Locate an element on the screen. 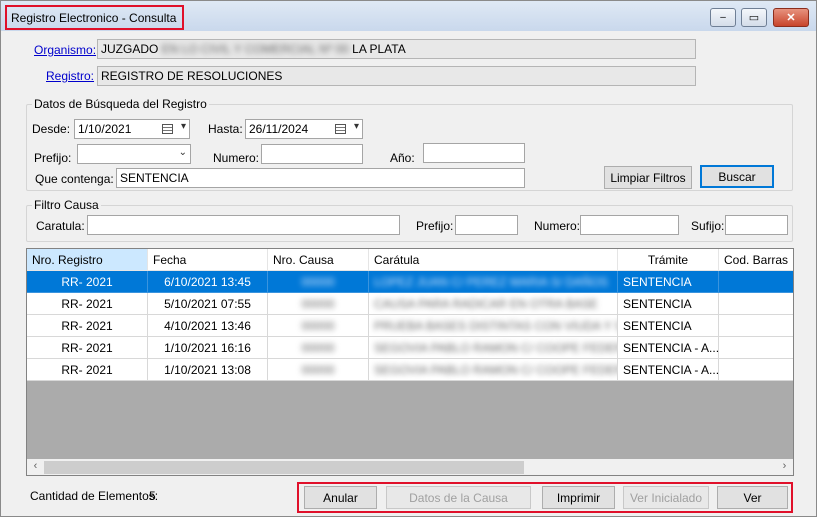 Image resolution: width=817 pixels, height=517 pixels. filtro-prefijo-label: Prefijo: is located at coordinates (435, 226).